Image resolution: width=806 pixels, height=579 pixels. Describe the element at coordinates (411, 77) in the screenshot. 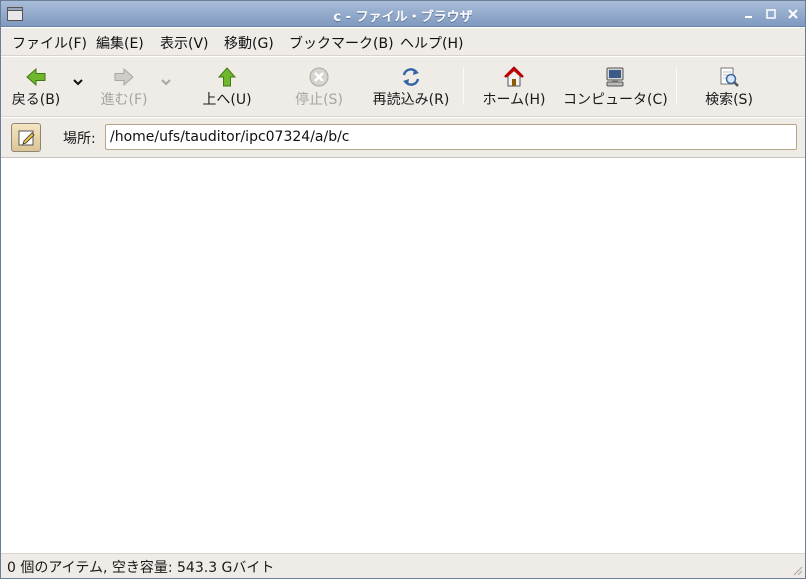

I see `reload-icon` at that location.